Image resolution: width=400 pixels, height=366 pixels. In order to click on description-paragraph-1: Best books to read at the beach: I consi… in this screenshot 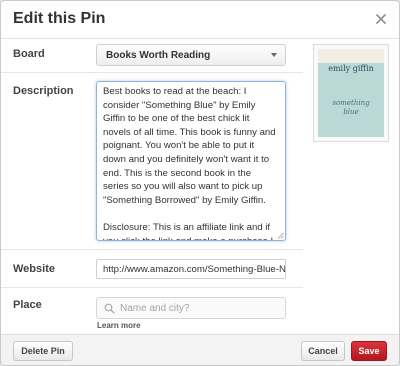, I will do `click(189, 146)`.